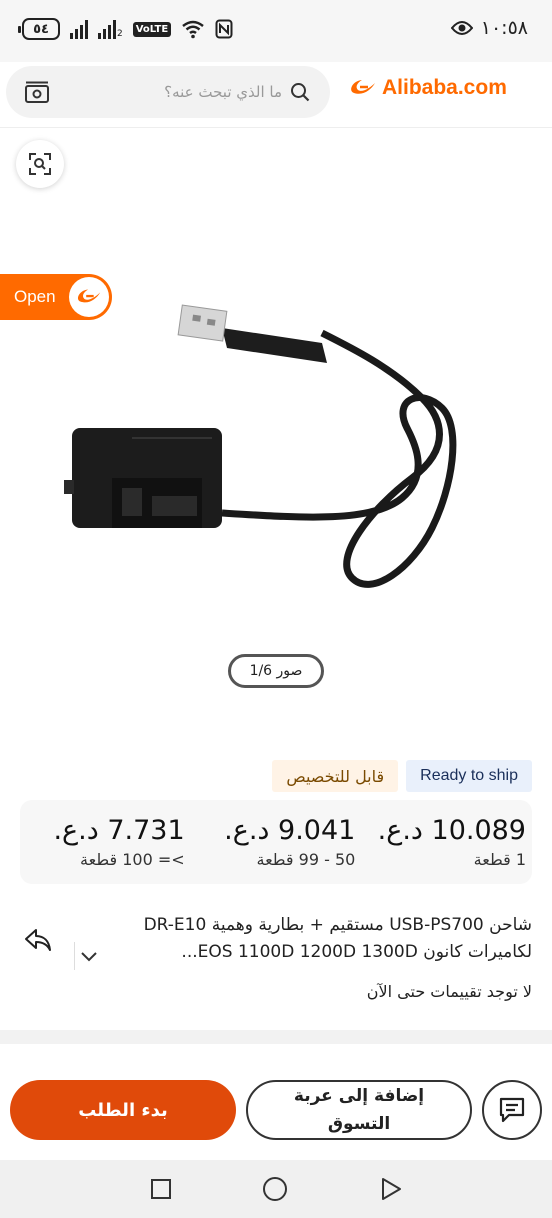 The image size is (552, 1218). Describe the element at coordinates (224, 29) in the screenshot. I see `nfc-icon` at that location.